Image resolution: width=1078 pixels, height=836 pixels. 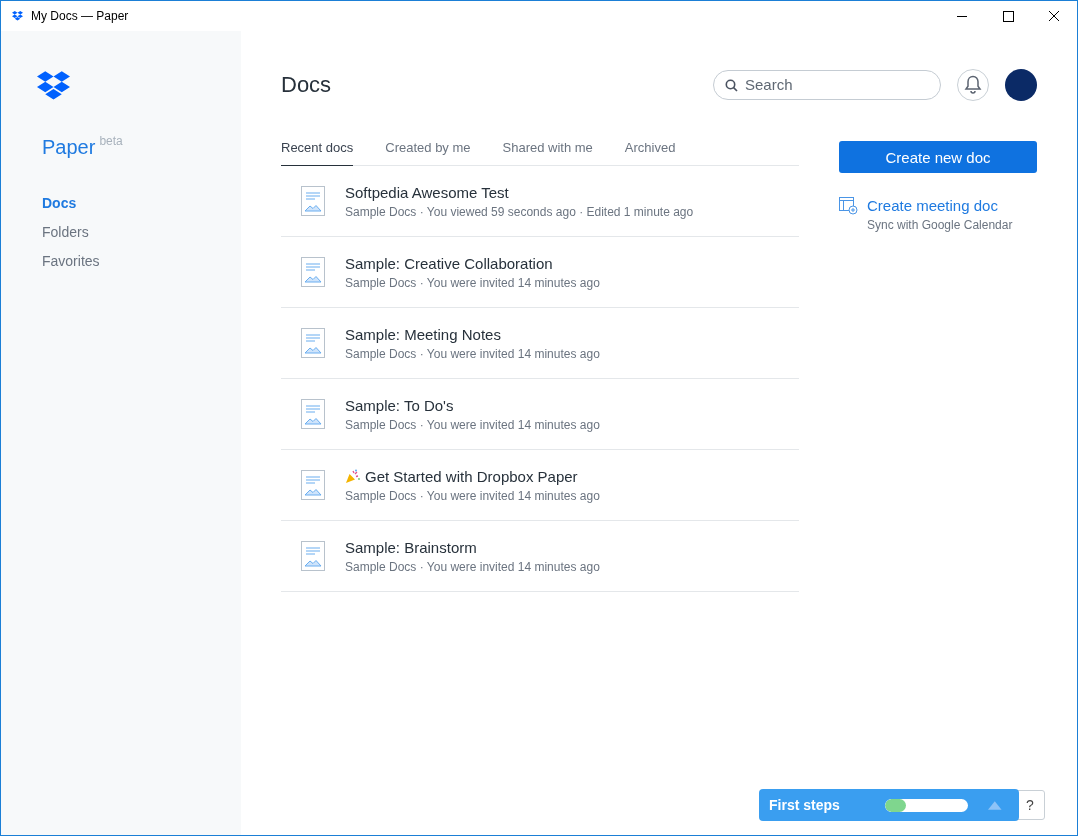 What do you see at coordinates (449, 263) in the screenshot?
I see `doc-title: Sample: Creative Collaboration` at bounding box center [449, 263].